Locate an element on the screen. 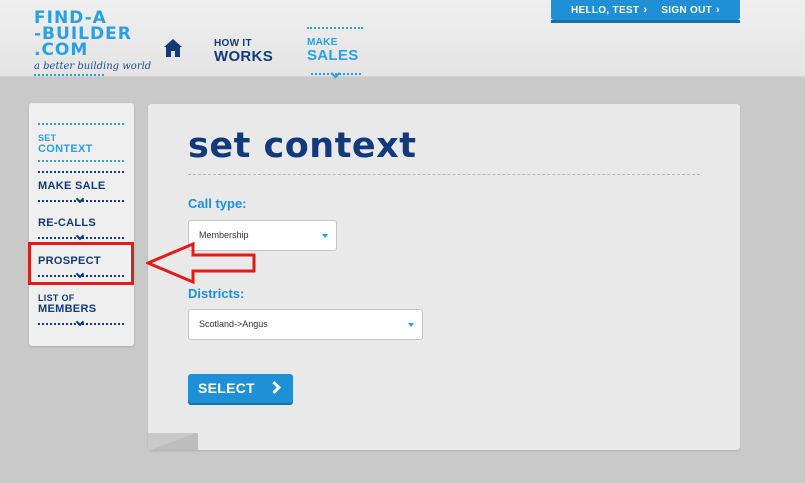 The image size is (805, 483). sidebar-item-list-of-members: LIST OF MEMBERS is located at coordinates (81, 304).